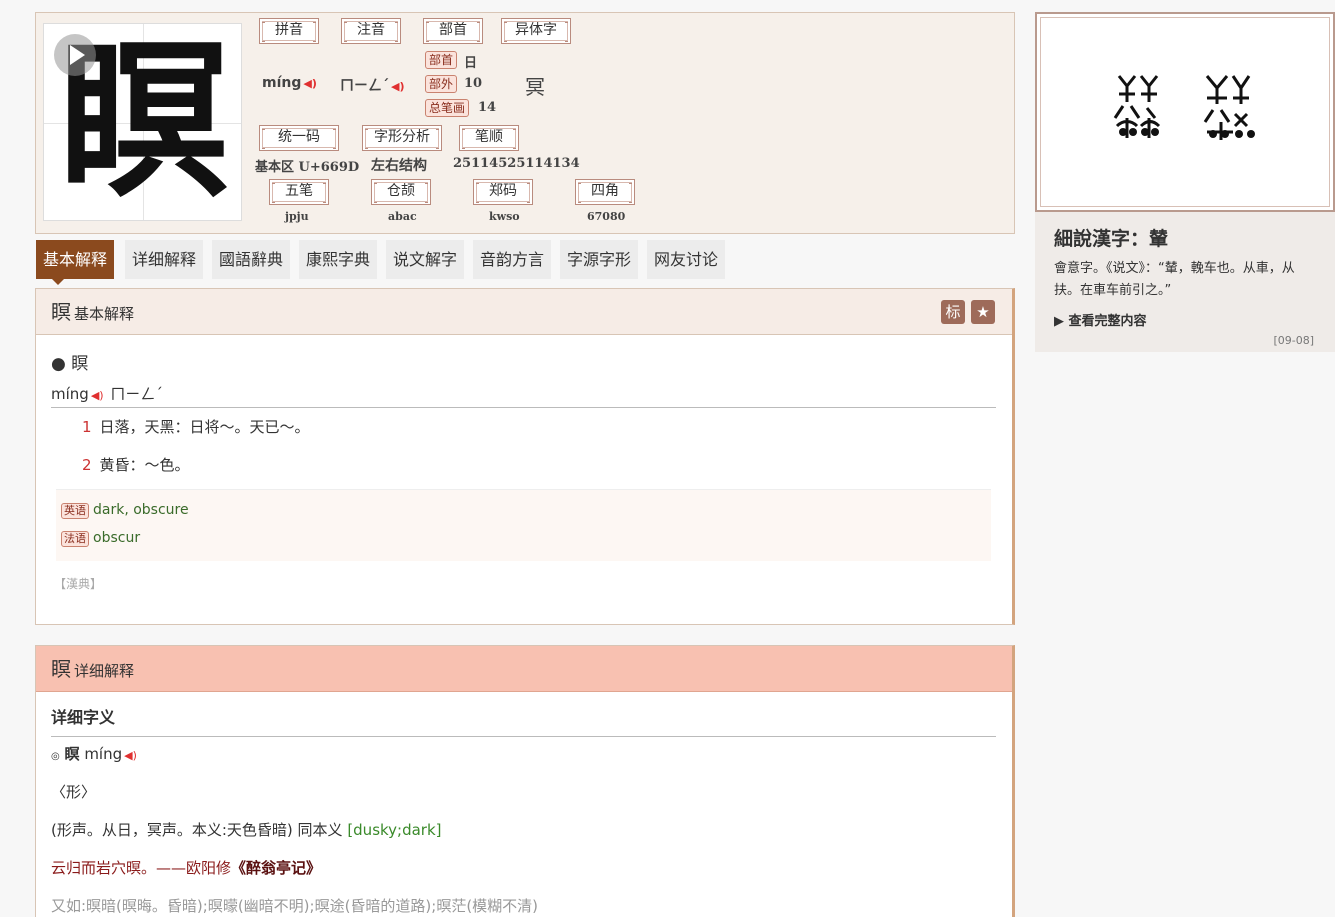 This screenshot has height=917, width=1335. What do you see at coordinates (441, 84) in the screenshot?
I see `badge-outside: 部外` at bounding box center [441, 84].